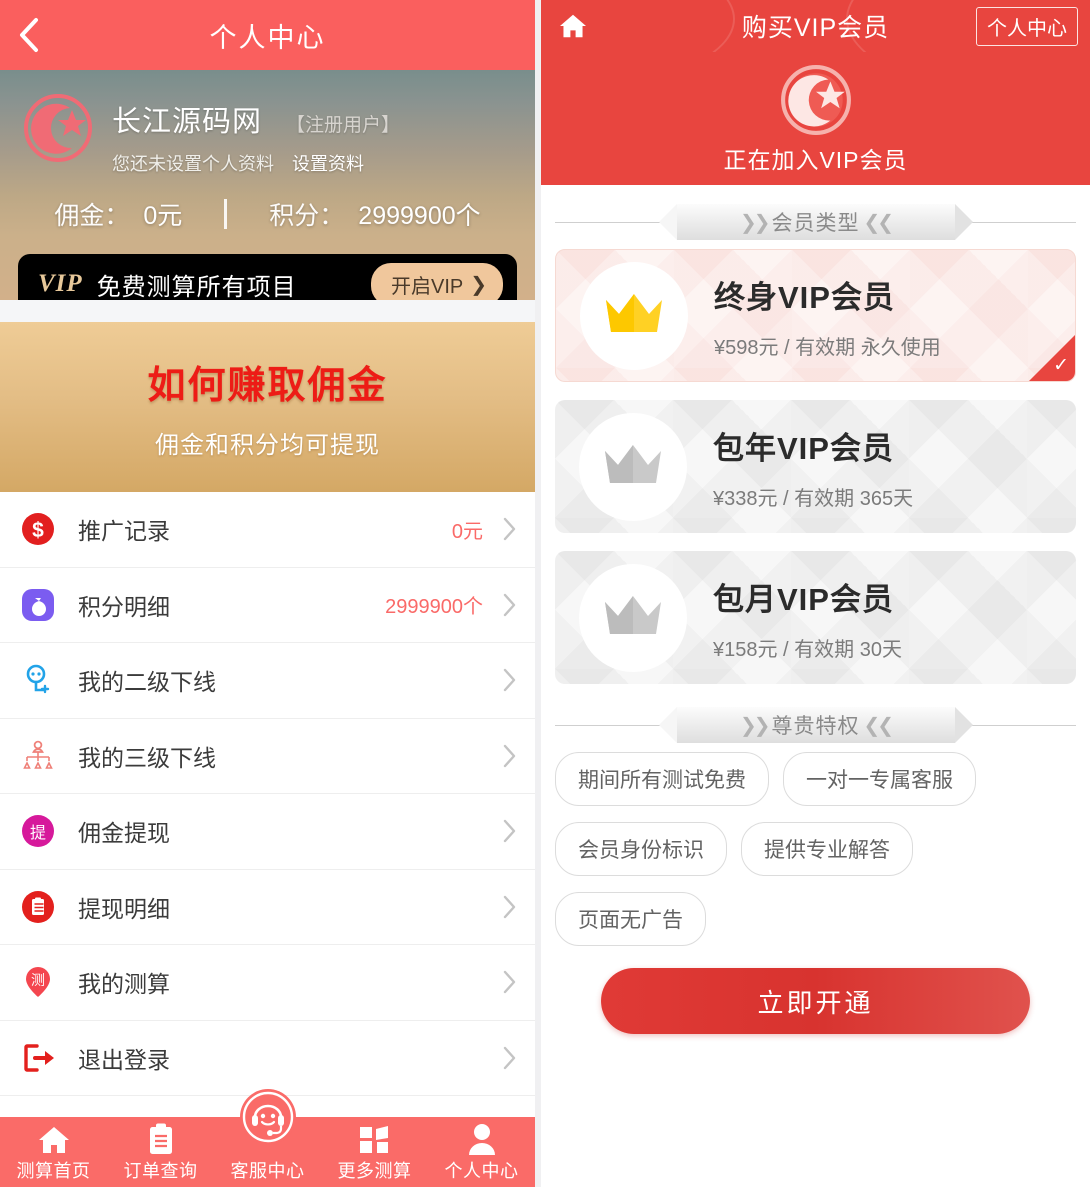 This screenshot has height=1187, width=1090. Describe the element at coordinates (92, 216) in the screenshot. I see `commission-label: 佣金：` at that location.